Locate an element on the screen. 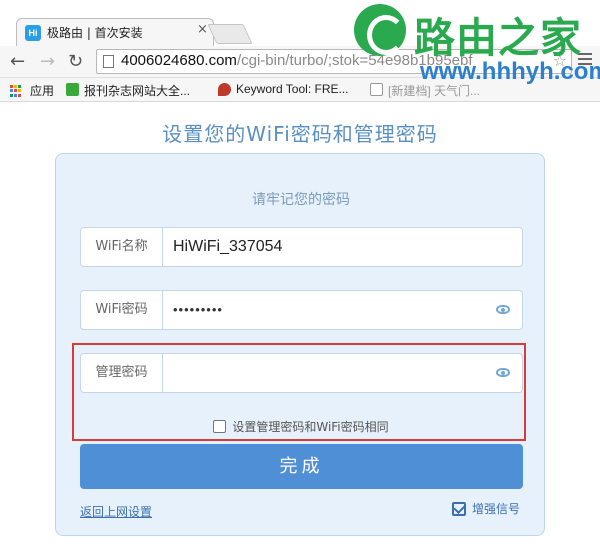 The height and width of the screenshot is (546, 600). same-password-label: 设置管理密码和WiFi密码相同 is located at coordinates (310, 427).